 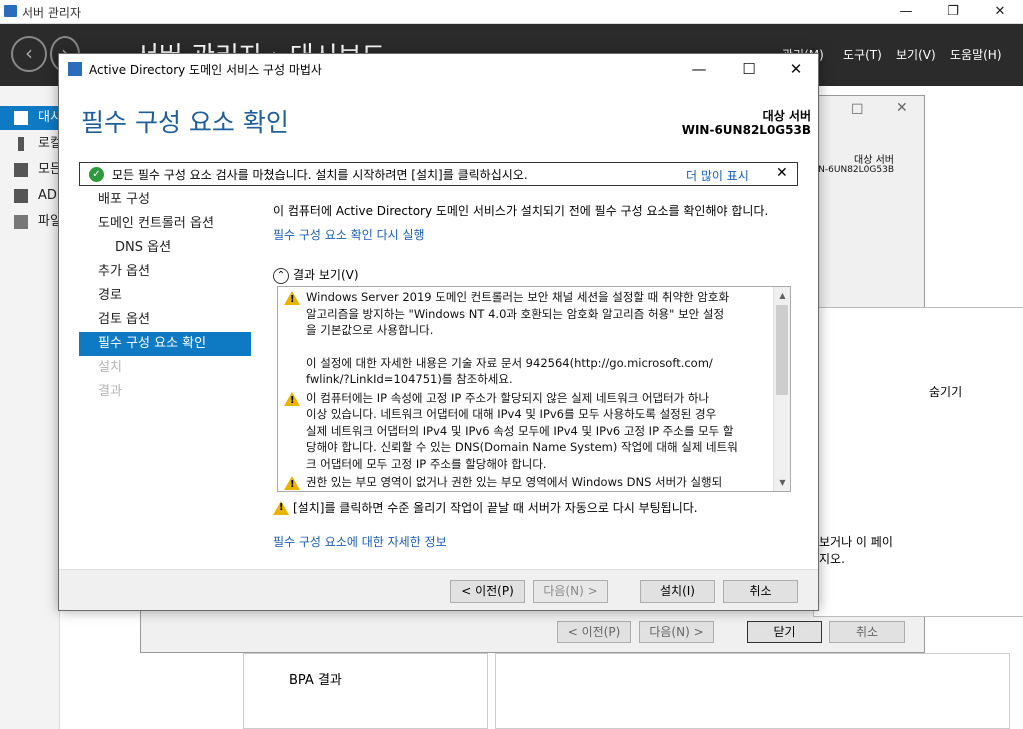 What do you see at coordinates (52, 13) in the screenshot?
I see `app-title: 서버 관리자` at bounding box center [52, 13].